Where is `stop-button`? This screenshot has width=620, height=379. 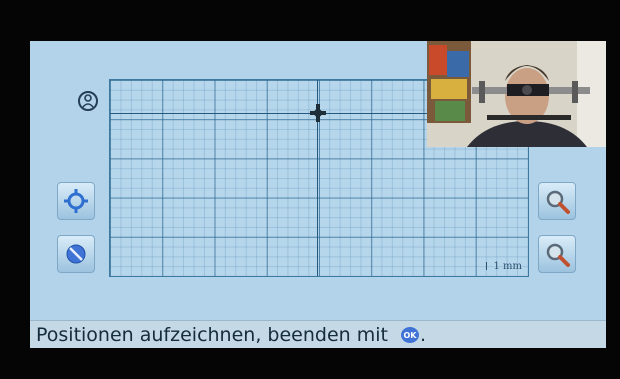
stop-button is located at coordinates (76, 254).